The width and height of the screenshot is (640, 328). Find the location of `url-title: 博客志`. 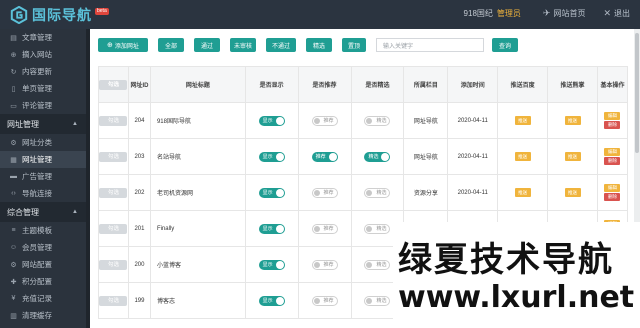

url-title: 博客志 is located at coordinates (197, 300).